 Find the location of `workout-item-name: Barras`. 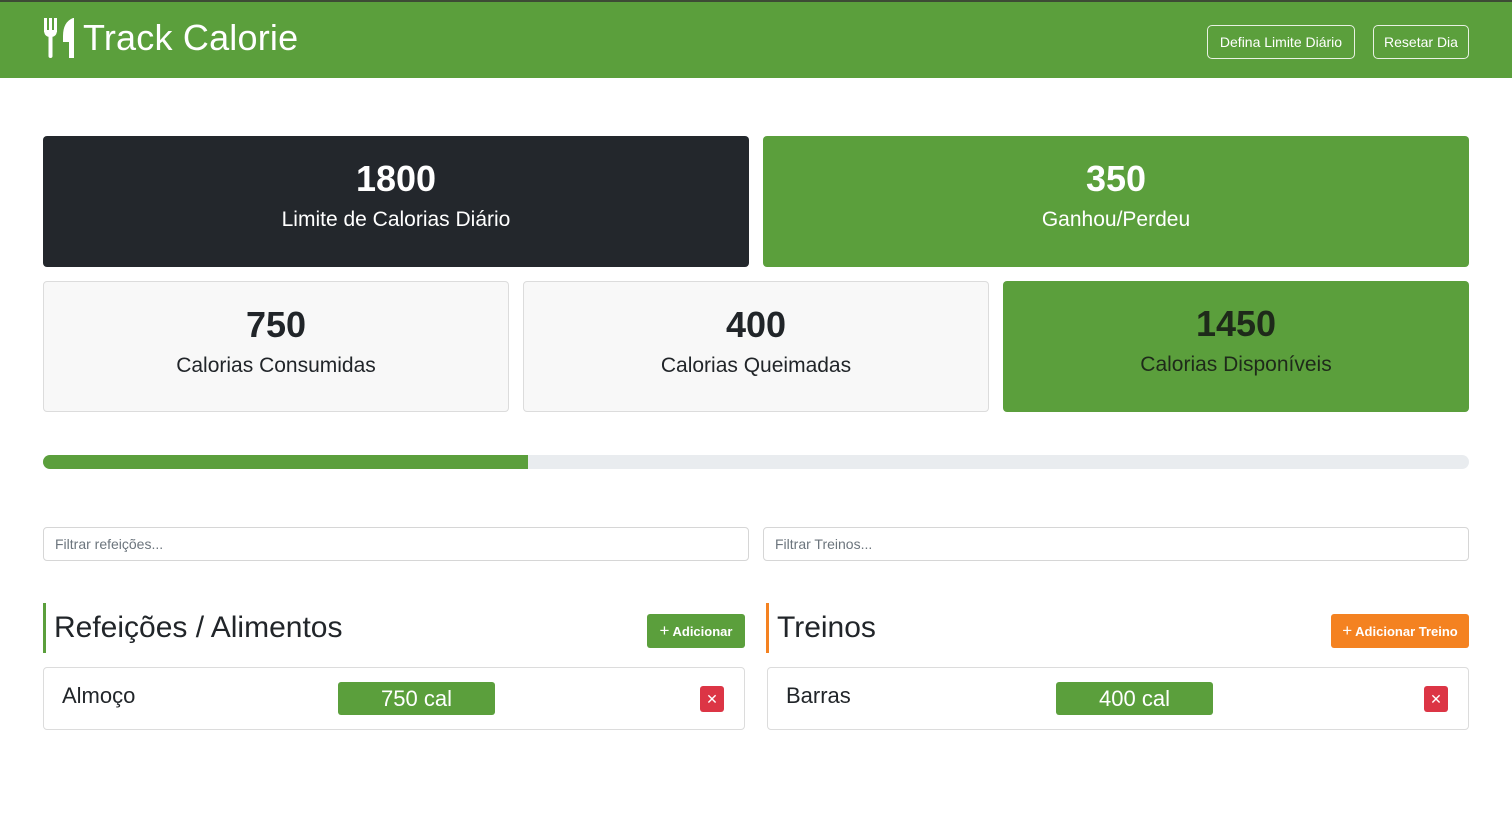

workout-item-name: Barras is located at coordinates (818, 695).